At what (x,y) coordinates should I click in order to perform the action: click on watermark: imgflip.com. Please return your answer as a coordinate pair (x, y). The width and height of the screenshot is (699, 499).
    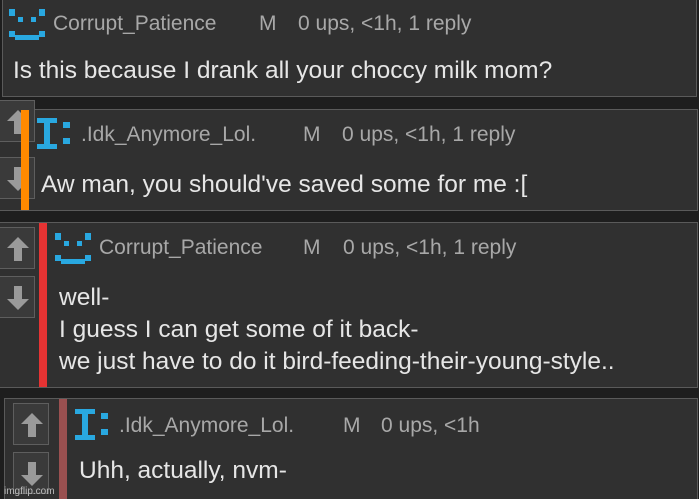
    Looking at the image, I should click on (29, 491).